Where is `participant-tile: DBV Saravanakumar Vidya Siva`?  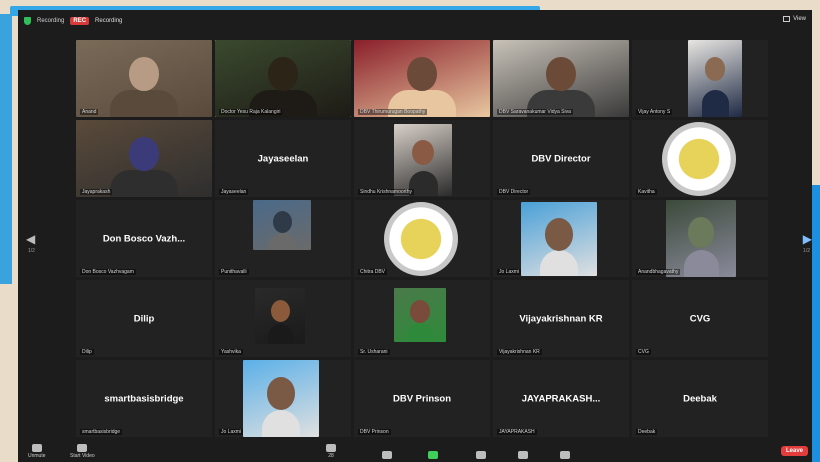
participant-tile: DBV Saravanakumar Vidya Siva is located at coordinates (561, 78).